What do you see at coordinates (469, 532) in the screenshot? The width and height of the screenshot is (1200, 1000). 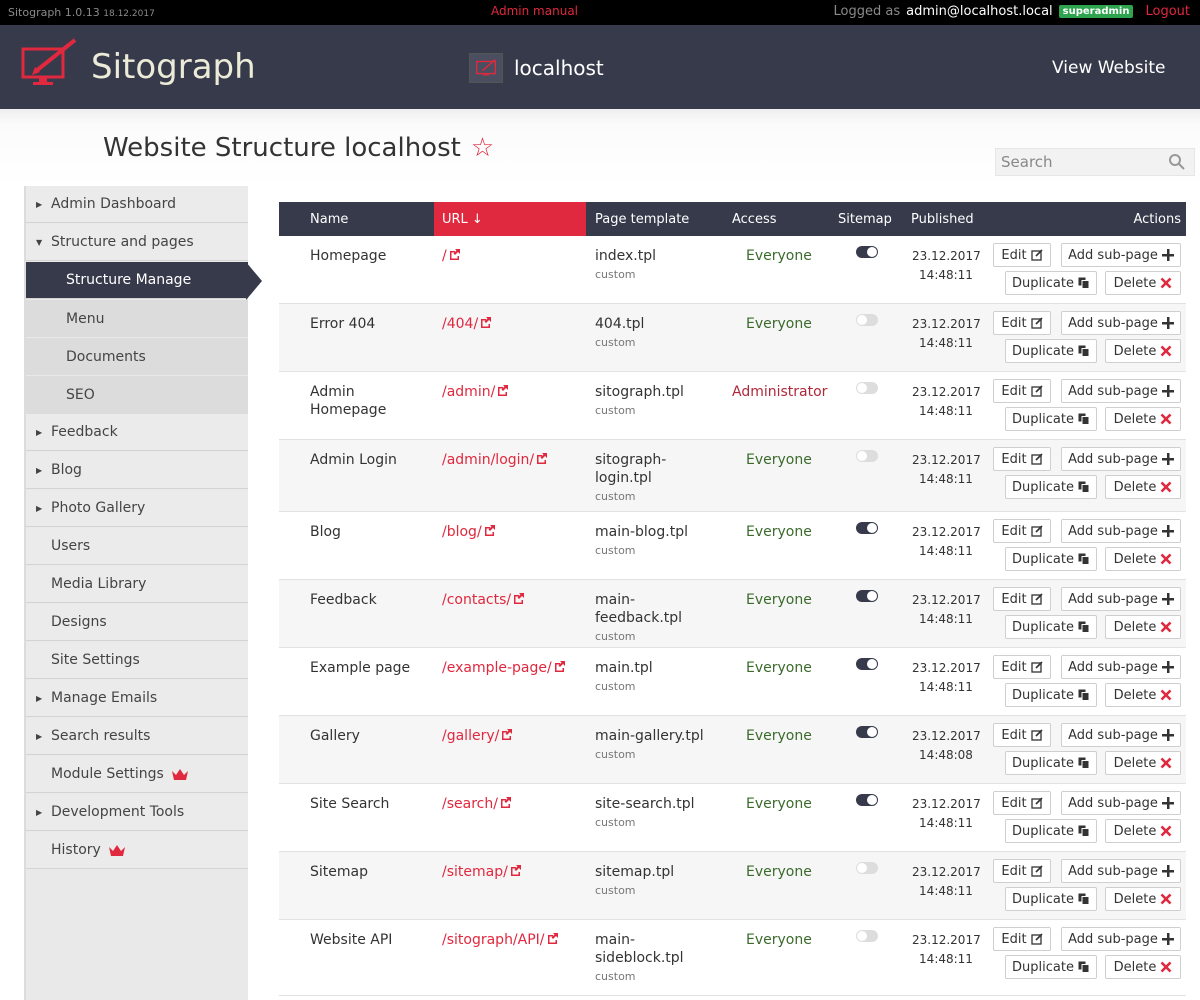 I see `page-url-link: /blog/` at bounding box center [469, 532].